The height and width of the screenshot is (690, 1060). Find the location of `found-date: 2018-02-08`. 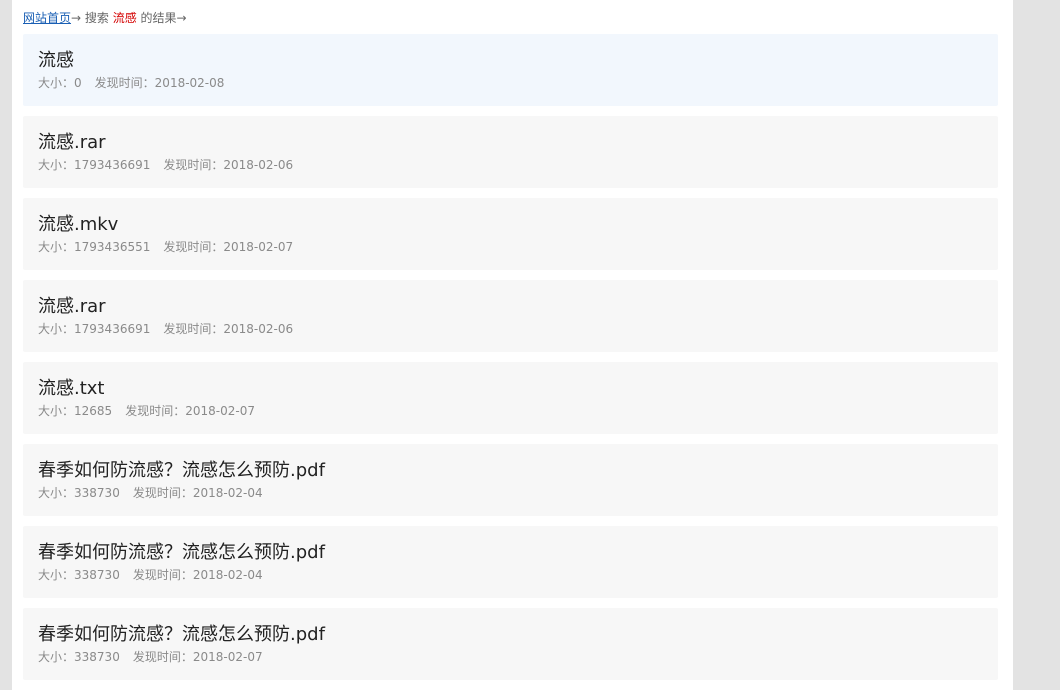

found-date: 2018-02-08 is located at coordinates (189, 83).